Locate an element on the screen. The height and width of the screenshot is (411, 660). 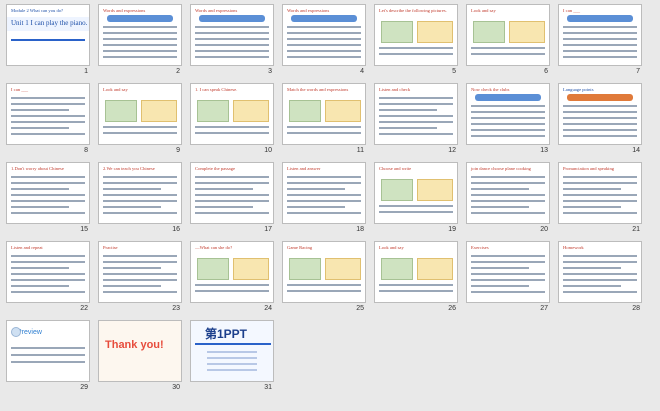
slide-thumbnail-20: join dance choose plane cooking 20 is located at coordinates (508, 201).